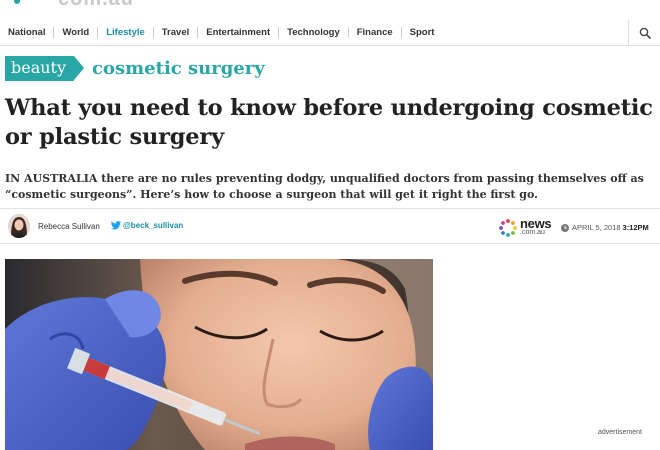  What do you see at coordinates (314, 32) in the screenshot?
I see `nav-item-technology: Technology` at bounding box center [314, 32].